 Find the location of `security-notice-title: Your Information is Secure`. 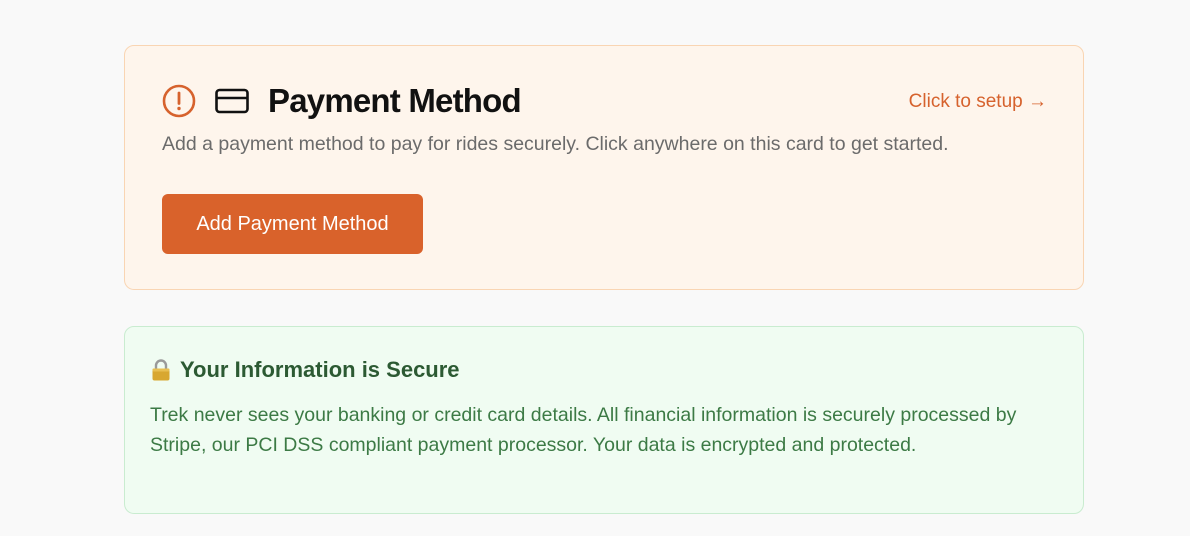

security-notice-title: Your Information is Secure is located at coordinates (320, 369).